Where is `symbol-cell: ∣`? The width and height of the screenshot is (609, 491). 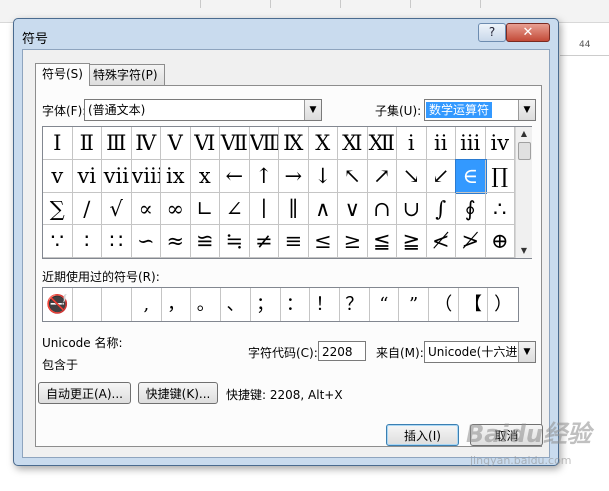
symbol-cell: ∣ is located at coordinates (264, 209).